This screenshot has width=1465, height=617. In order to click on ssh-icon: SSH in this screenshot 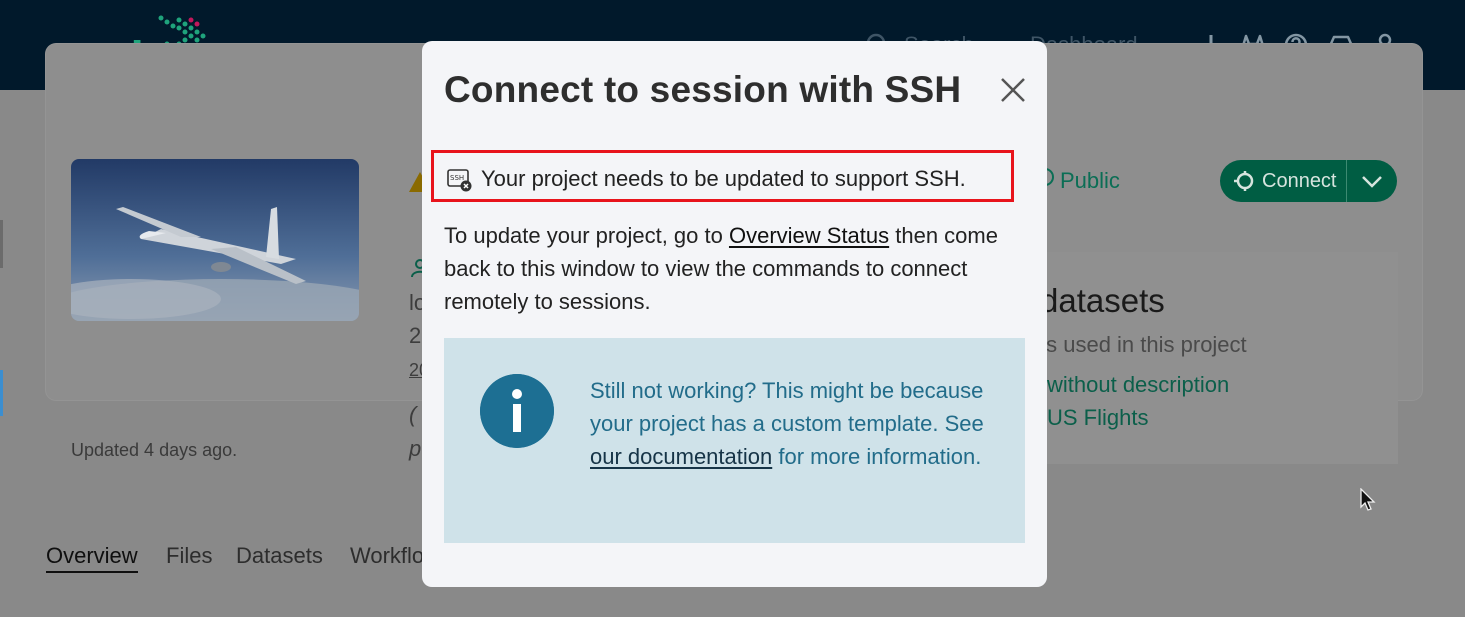, I will do `click(459, 180)`.